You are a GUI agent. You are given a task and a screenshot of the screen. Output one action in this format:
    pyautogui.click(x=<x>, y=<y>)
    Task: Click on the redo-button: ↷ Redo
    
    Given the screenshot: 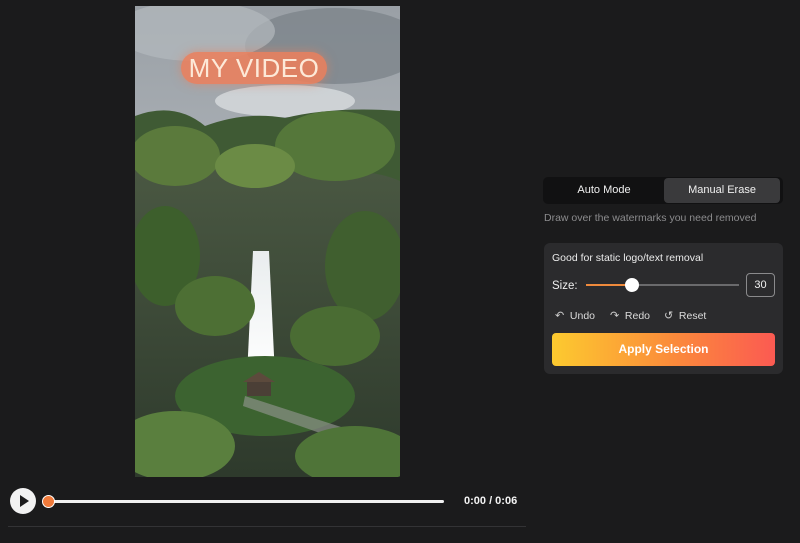 What is the action you would take?
    pyautogui.click(x=630, y=316)
    